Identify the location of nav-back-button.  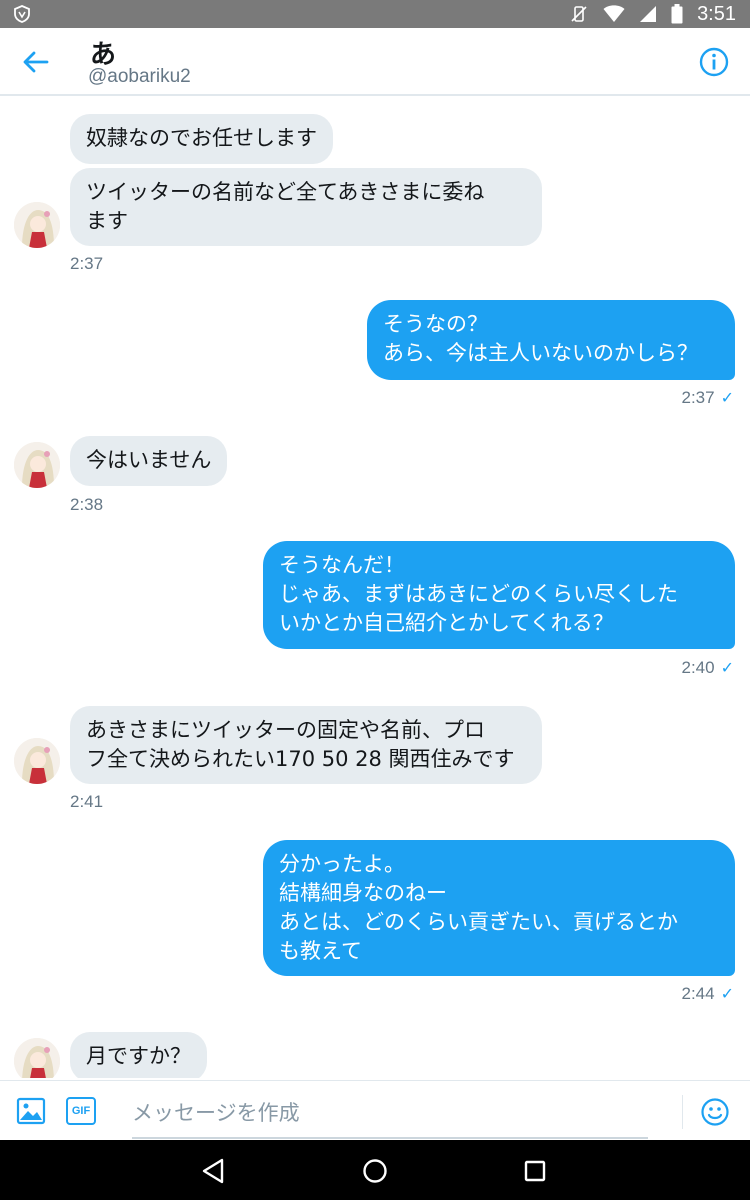
(213, 1171).